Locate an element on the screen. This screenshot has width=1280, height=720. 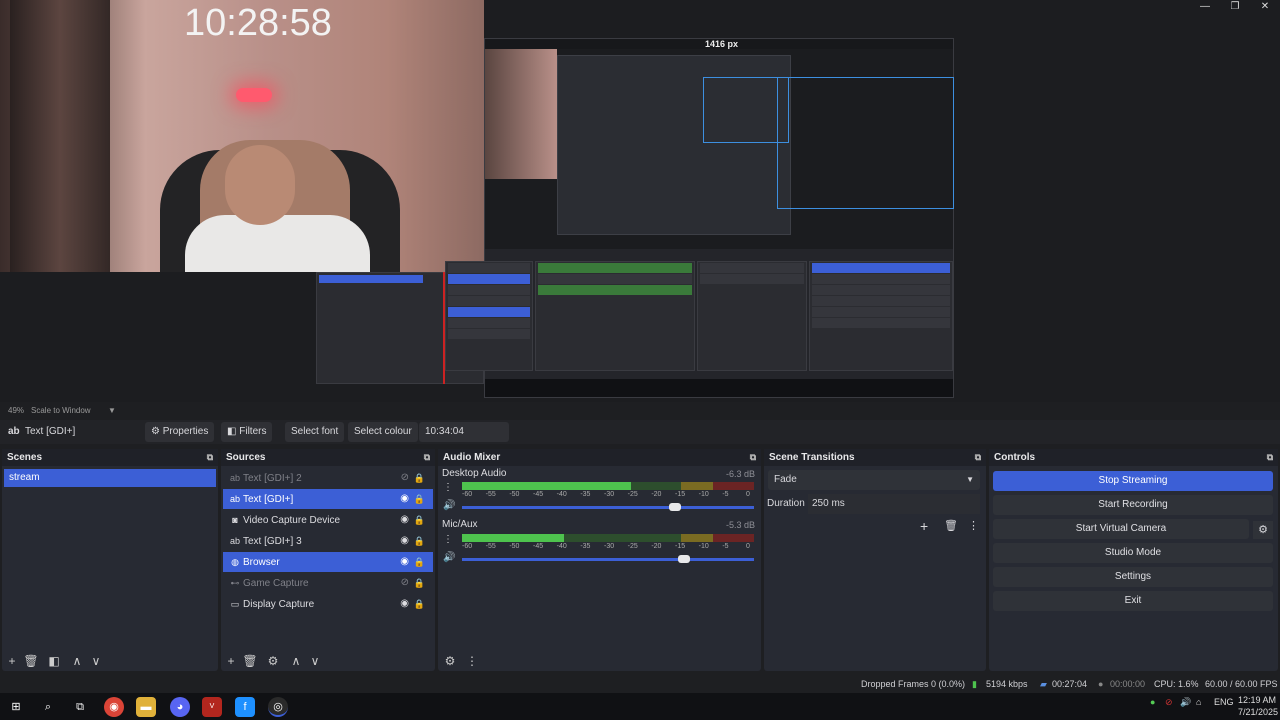
discord-icon: ◕ is located at coordinates (180, 707).